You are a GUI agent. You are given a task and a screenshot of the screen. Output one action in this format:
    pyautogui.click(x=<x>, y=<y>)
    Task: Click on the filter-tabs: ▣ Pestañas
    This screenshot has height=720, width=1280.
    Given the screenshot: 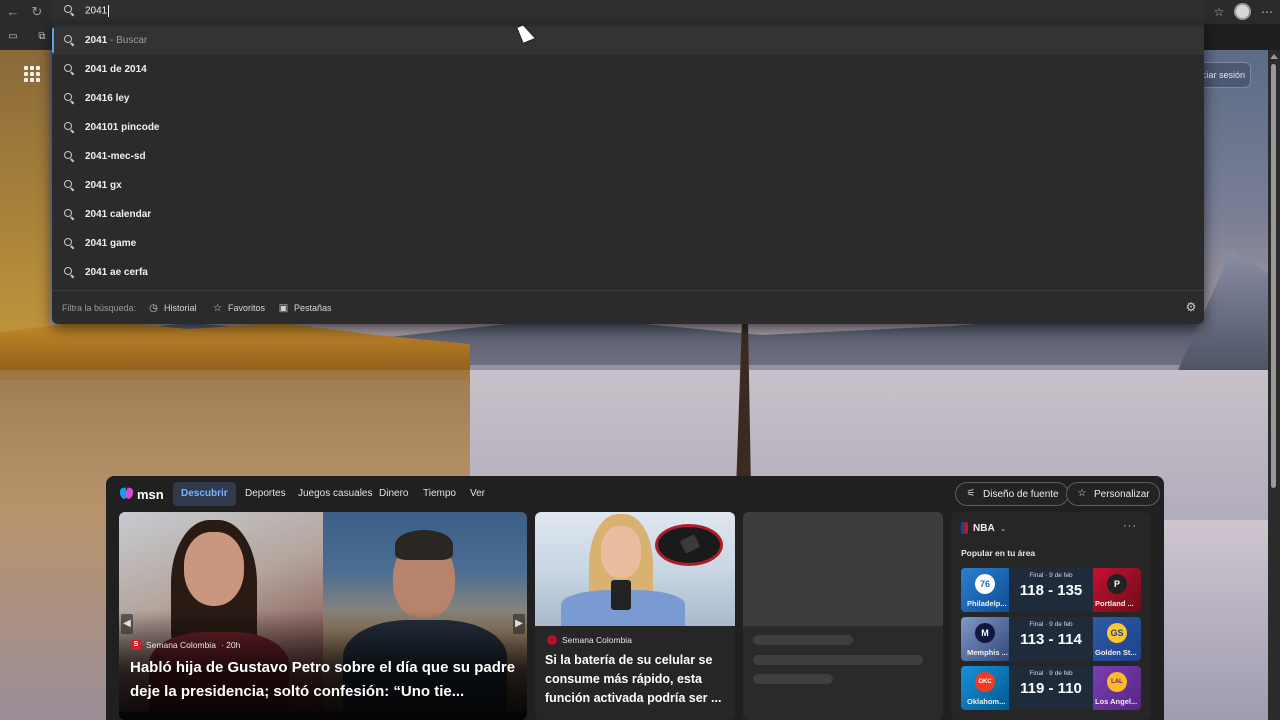 What is the action you would take?
    pyautogui.click(x=305, y=308)
    